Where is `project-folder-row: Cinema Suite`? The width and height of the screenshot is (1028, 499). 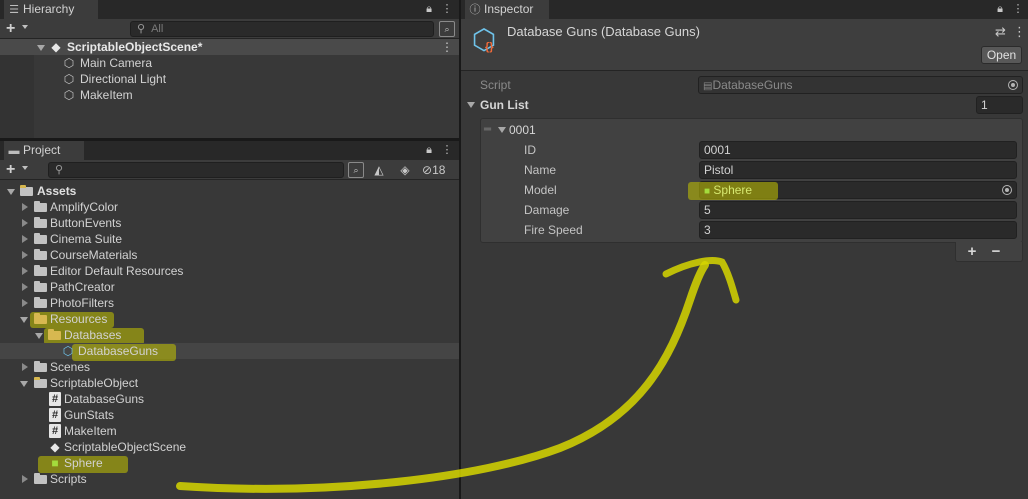
project-folder-row: Cinema Suite is located at coordinates (229, 239).